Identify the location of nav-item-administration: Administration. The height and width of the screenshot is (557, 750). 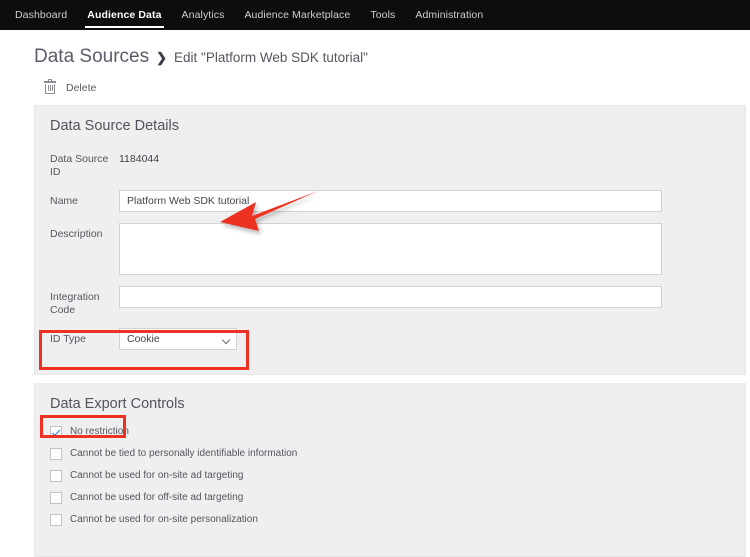
(449, 15).